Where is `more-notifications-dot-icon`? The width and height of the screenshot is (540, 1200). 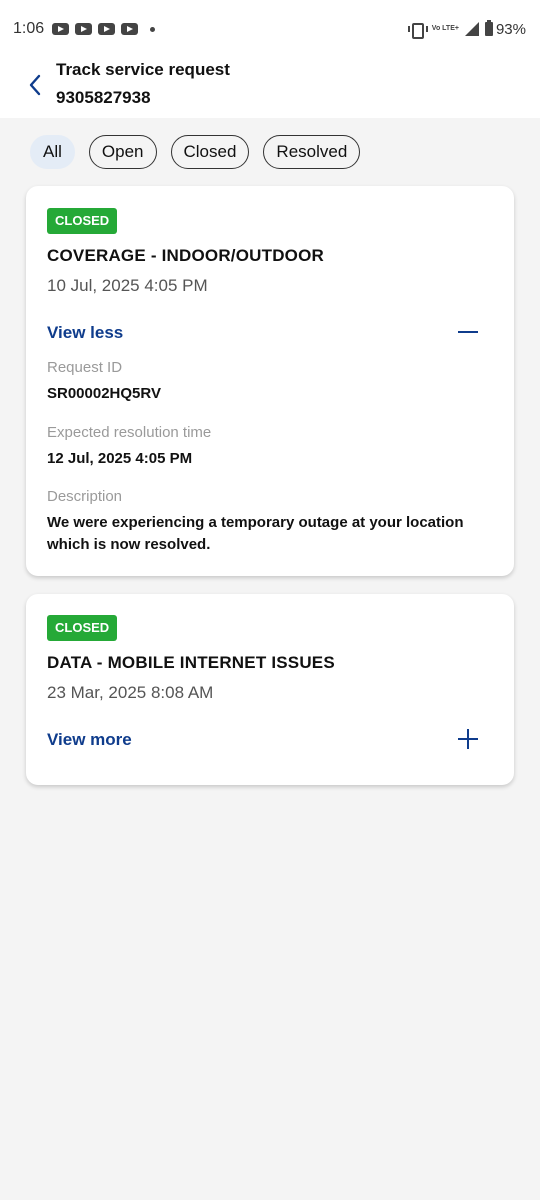
more-notifications-dot-icon is located at coordinates (153, 29).